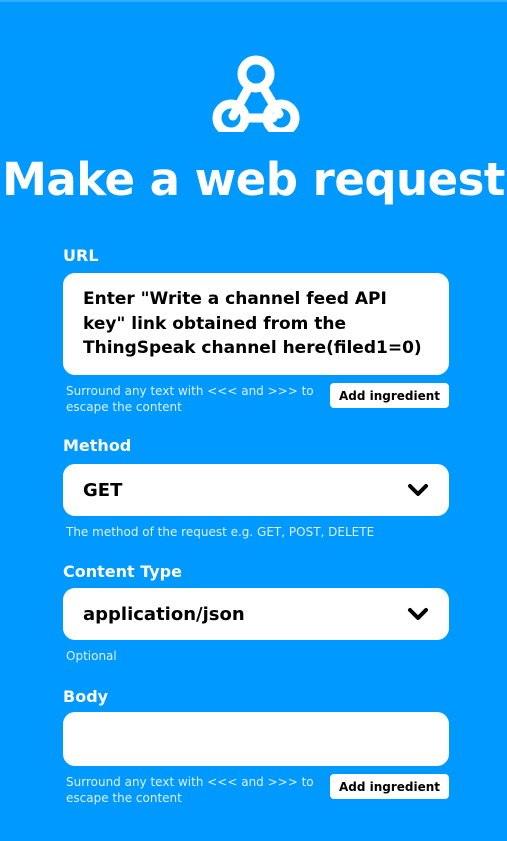 This screenshot has height=841, width=507. Describe the element at coordinates (86, 696) in the screenshot. I see `body-label: Body` at that location.